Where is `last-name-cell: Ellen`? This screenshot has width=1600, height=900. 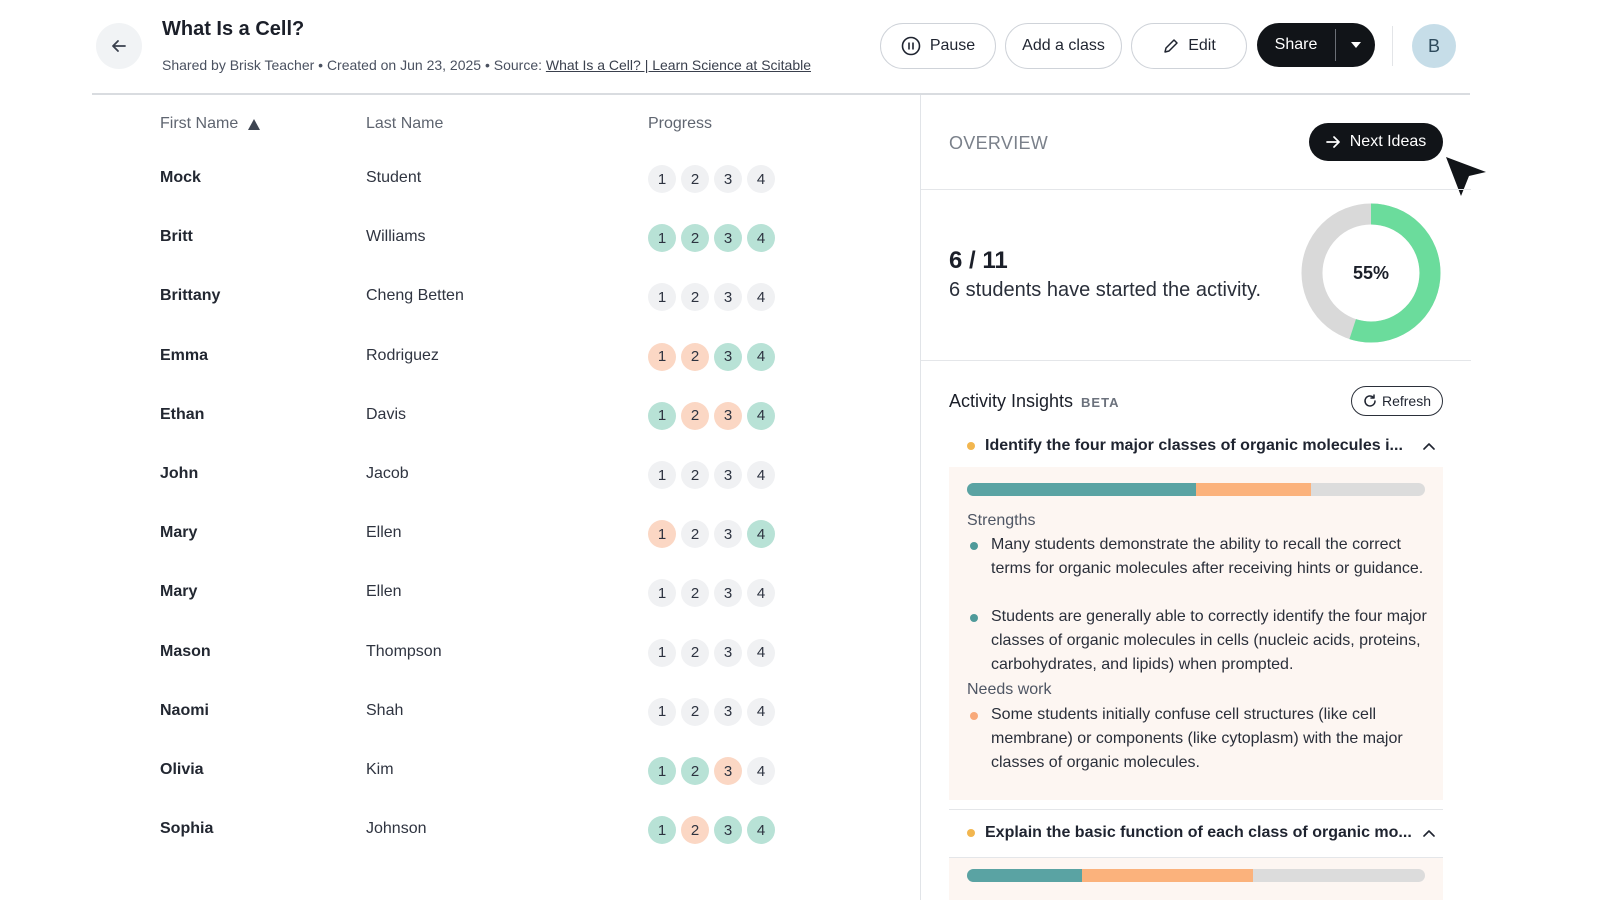
last-name-cell: Ellen is located at coordinates (384, 592).